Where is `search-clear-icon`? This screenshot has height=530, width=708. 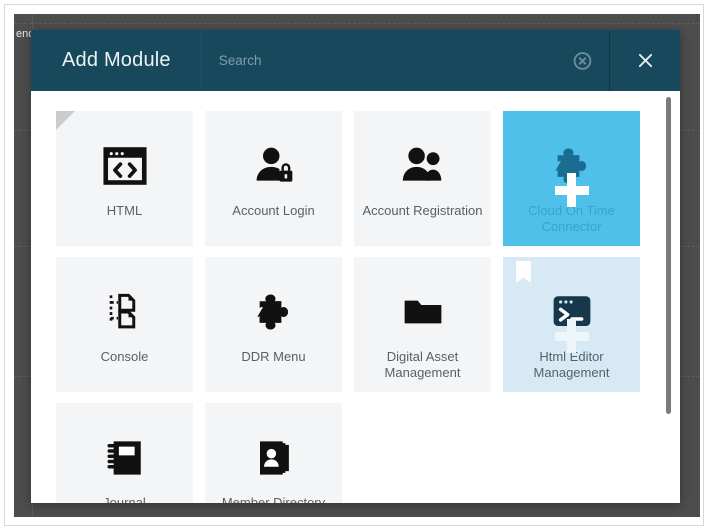 search-clear-icon is located at coordinates (582, 60).